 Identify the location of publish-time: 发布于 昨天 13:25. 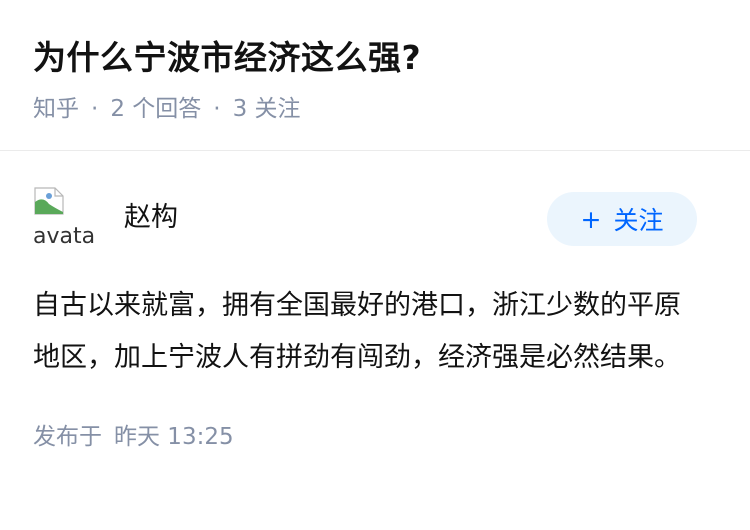
(378, 437).